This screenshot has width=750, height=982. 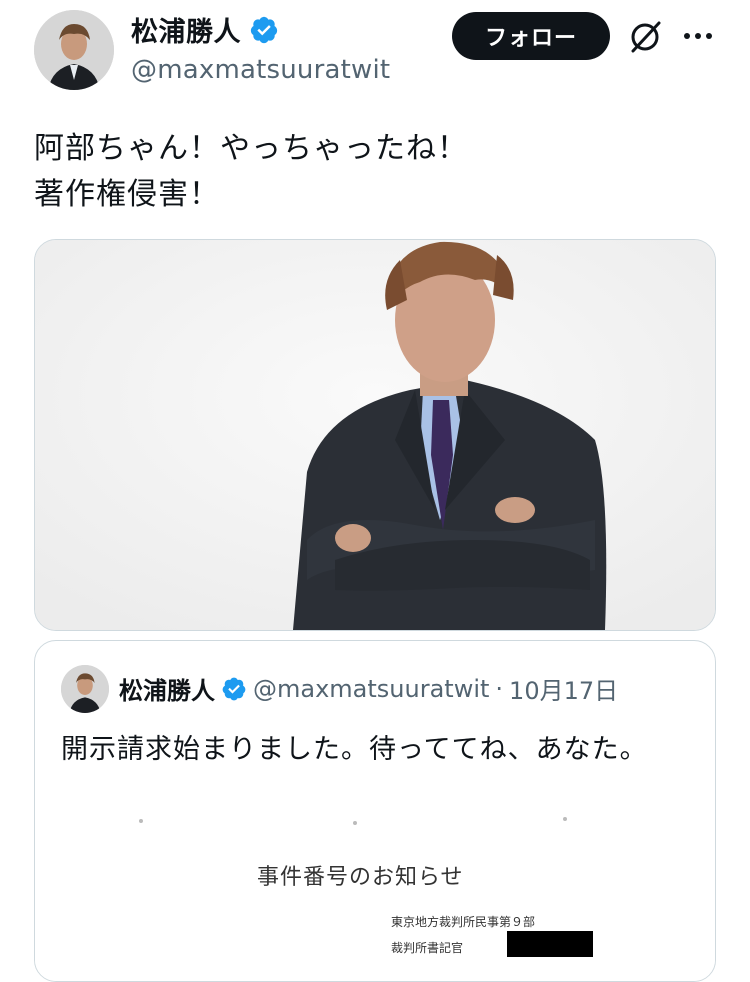 I want to click on follow-button: フォロー, so click(x=531, y=36).